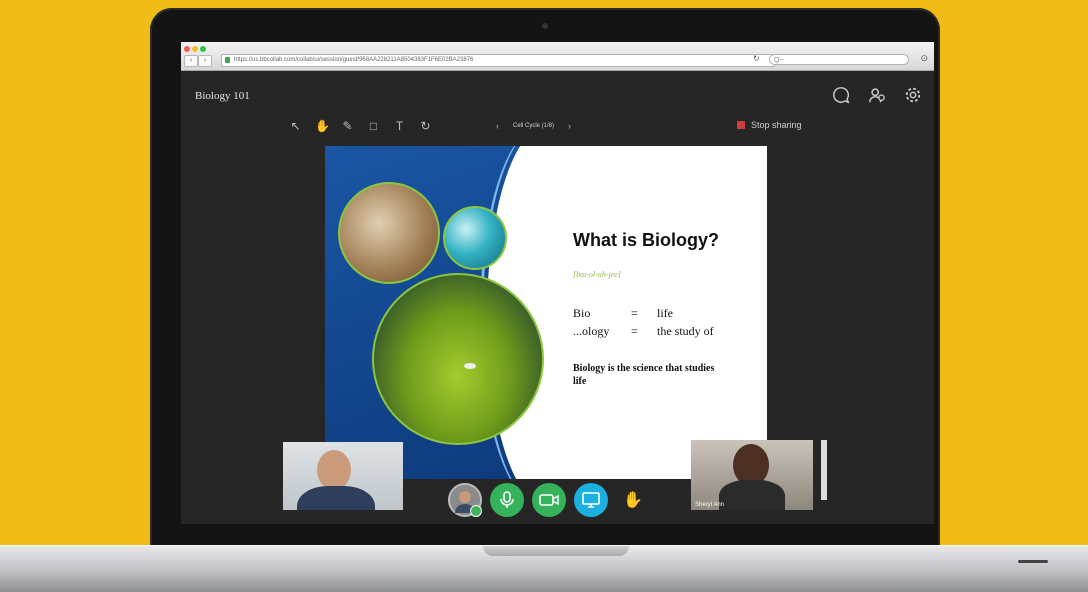 The image size is (1088, 592). I want to click on presenter-head, so click(334, 470).